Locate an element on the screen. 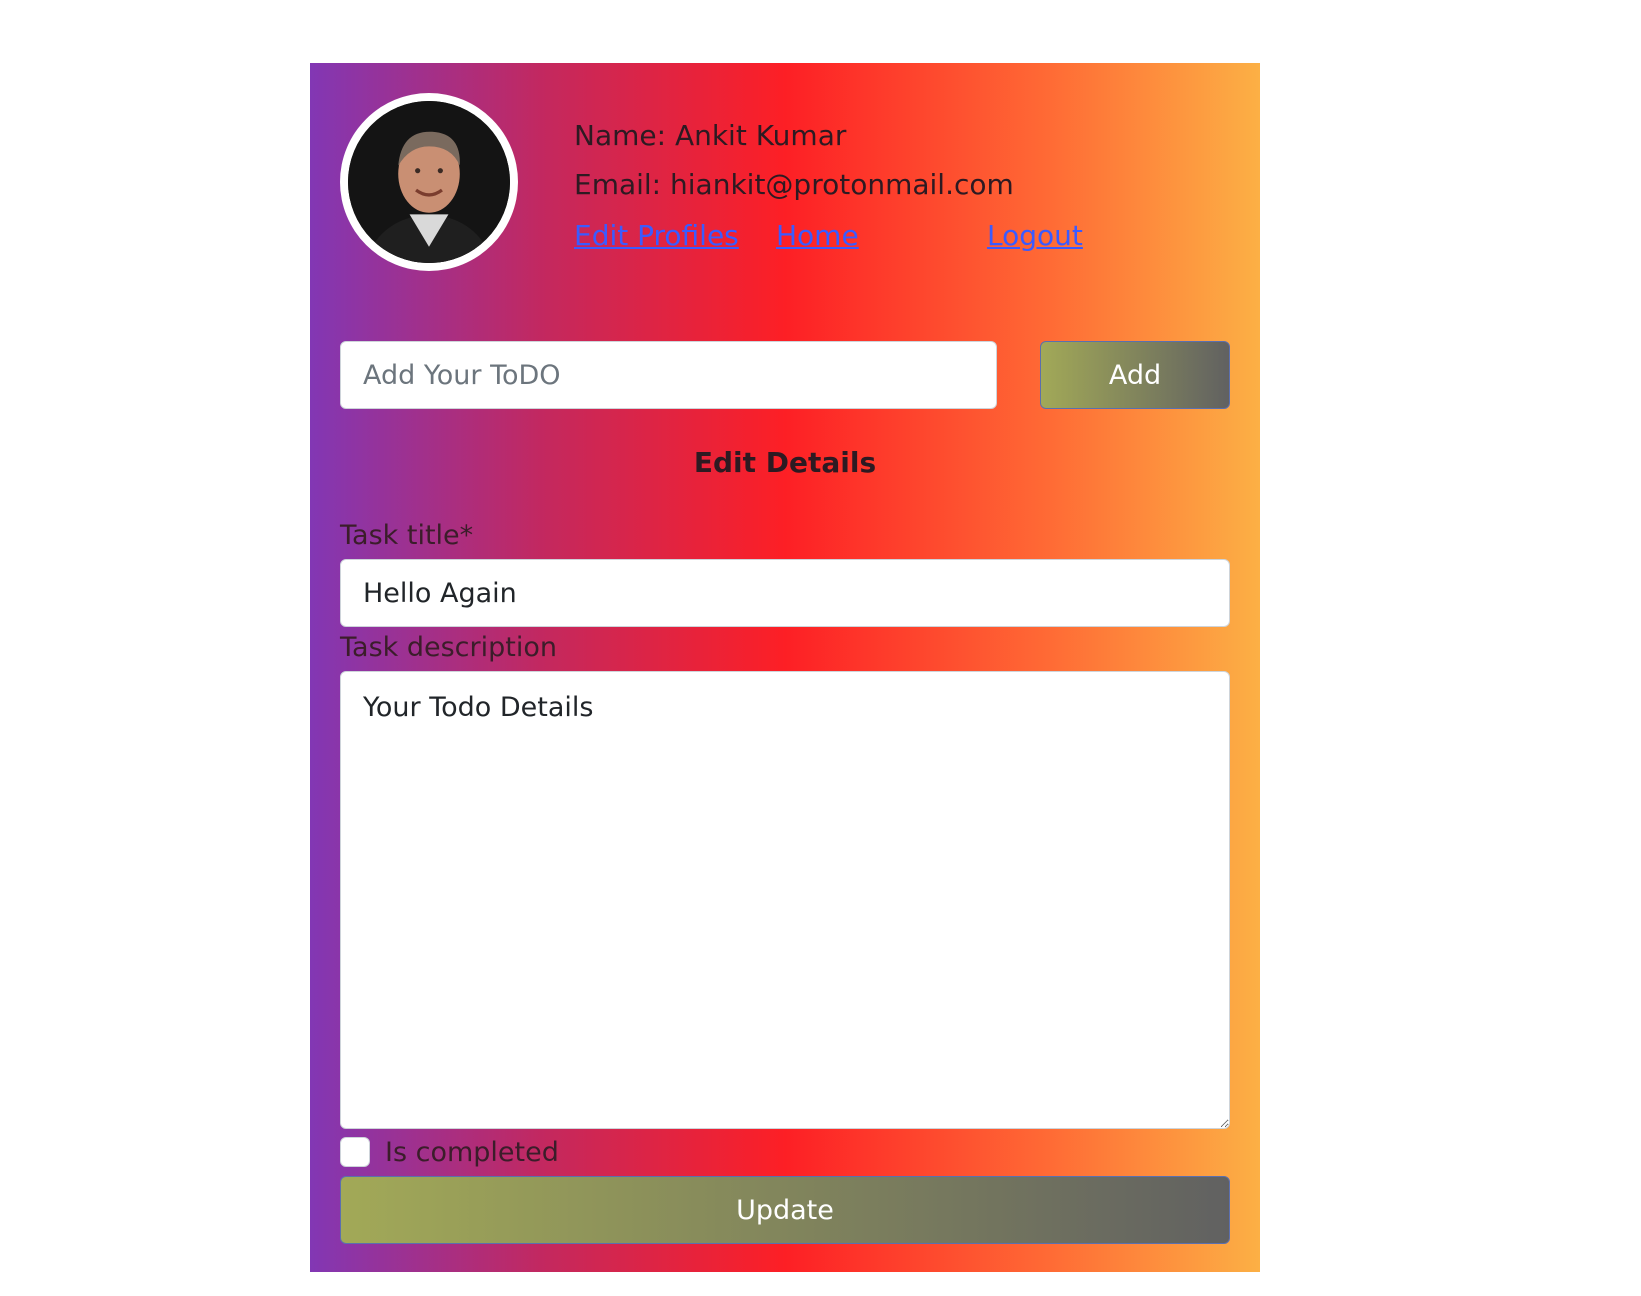  task-title-input is located at coordinates (785, 593).